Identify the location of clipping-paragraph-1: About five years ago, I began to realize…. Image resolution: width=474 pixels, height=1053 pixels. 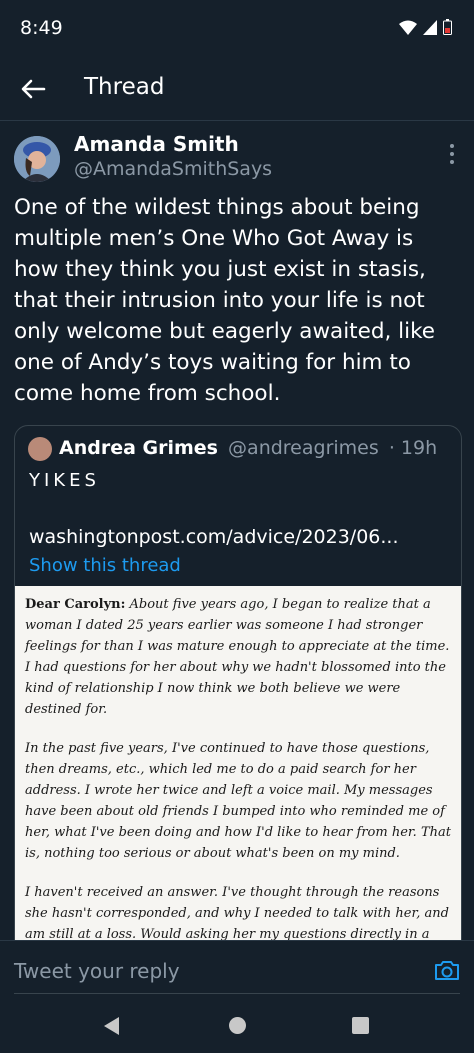
(237, 657).